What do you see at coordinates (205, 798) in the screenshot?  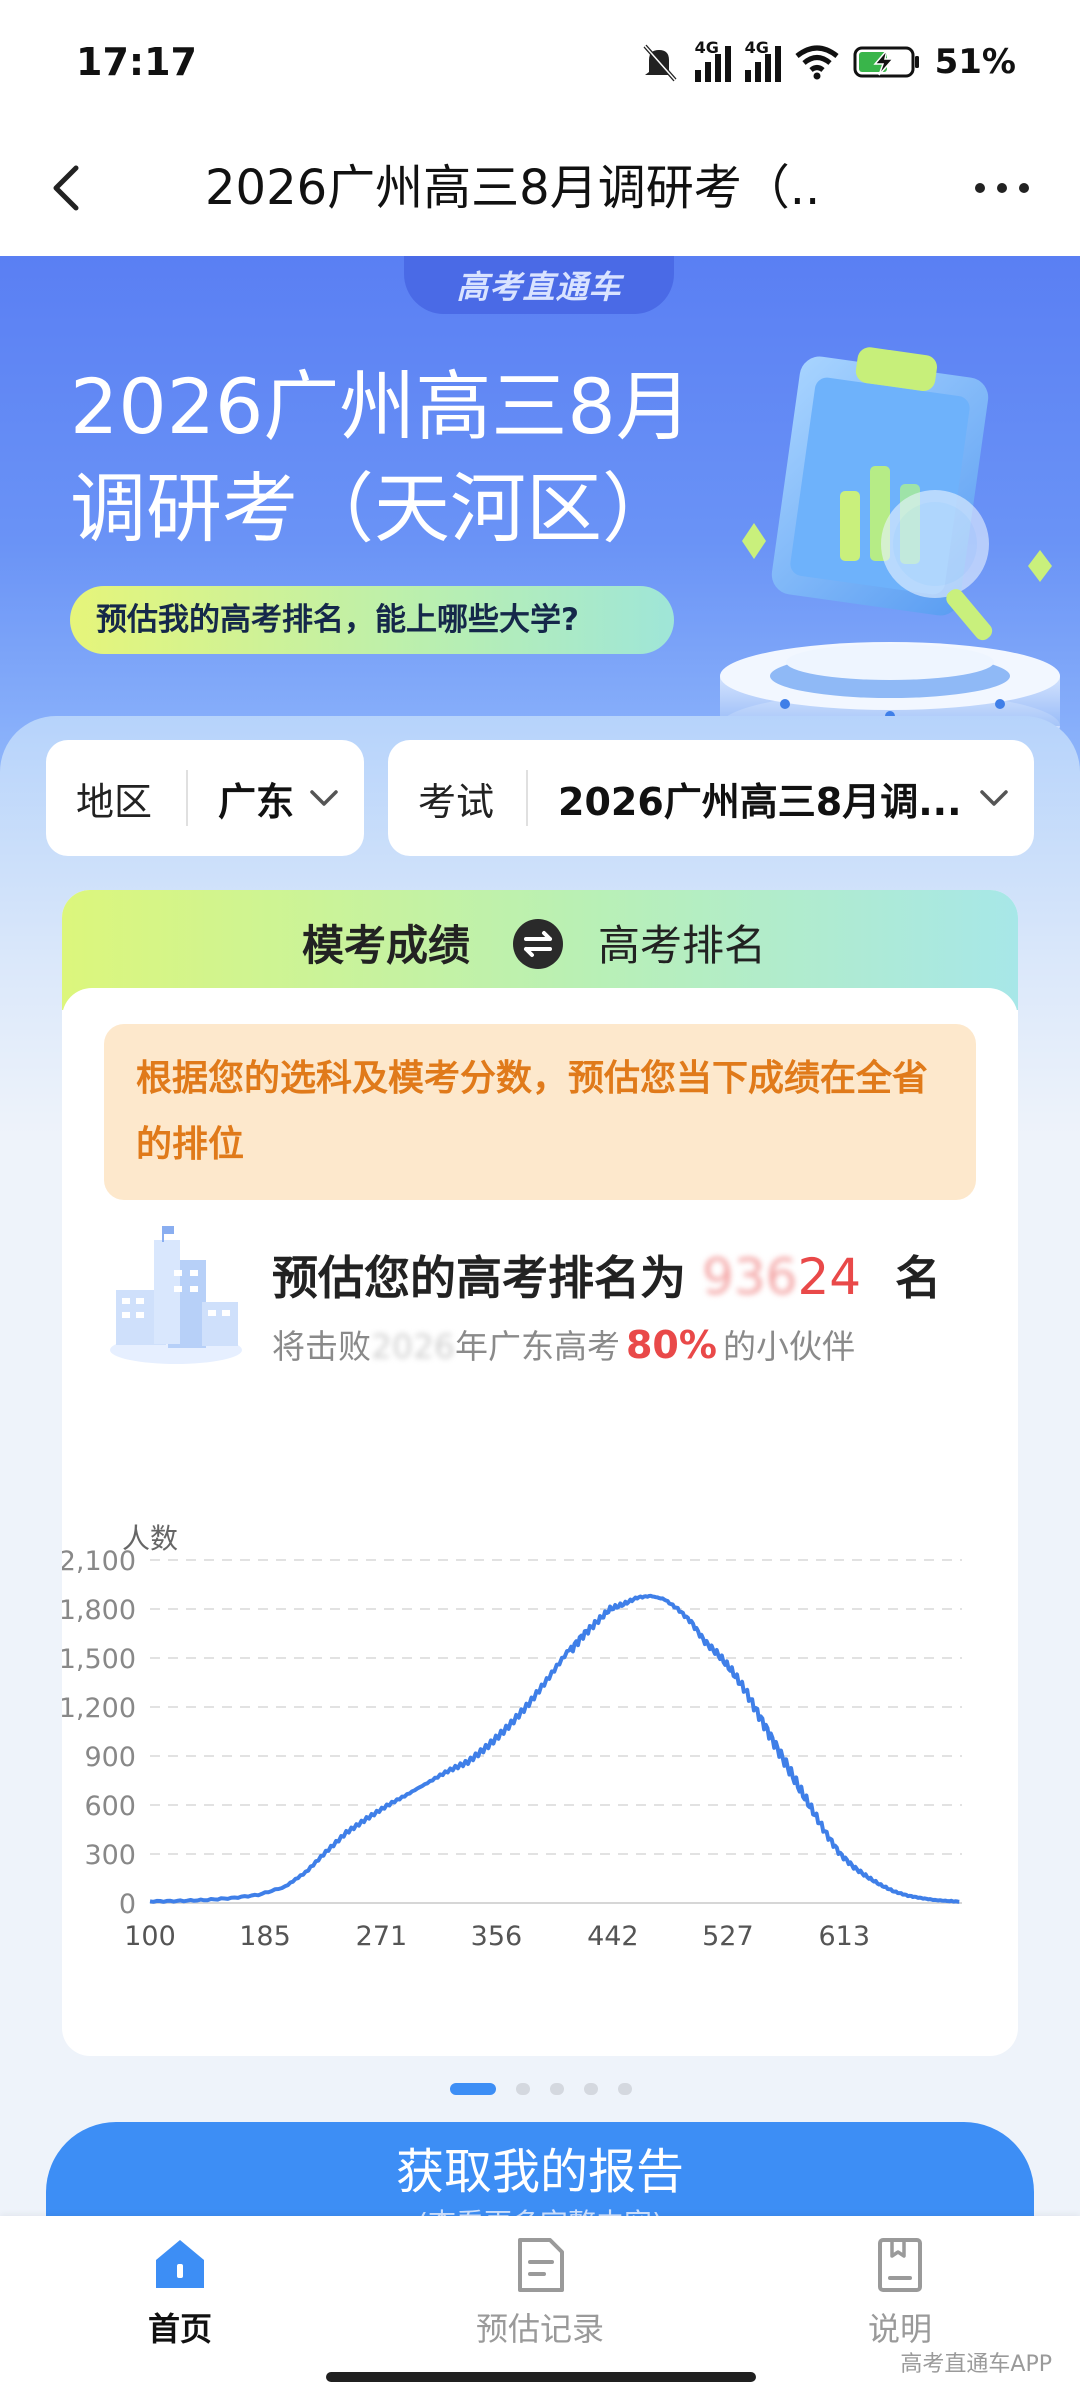 I see `region-selector: 地区 广东` at bounding box center [205, 798].